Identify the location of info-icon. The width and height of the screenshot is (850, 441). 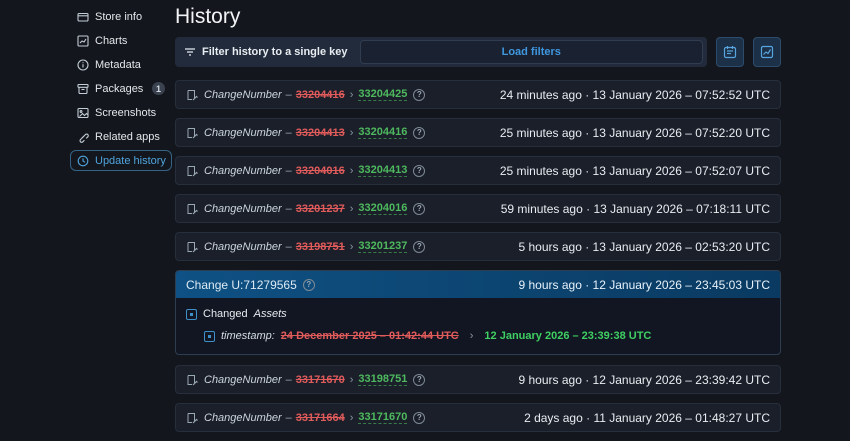
(83, 64).